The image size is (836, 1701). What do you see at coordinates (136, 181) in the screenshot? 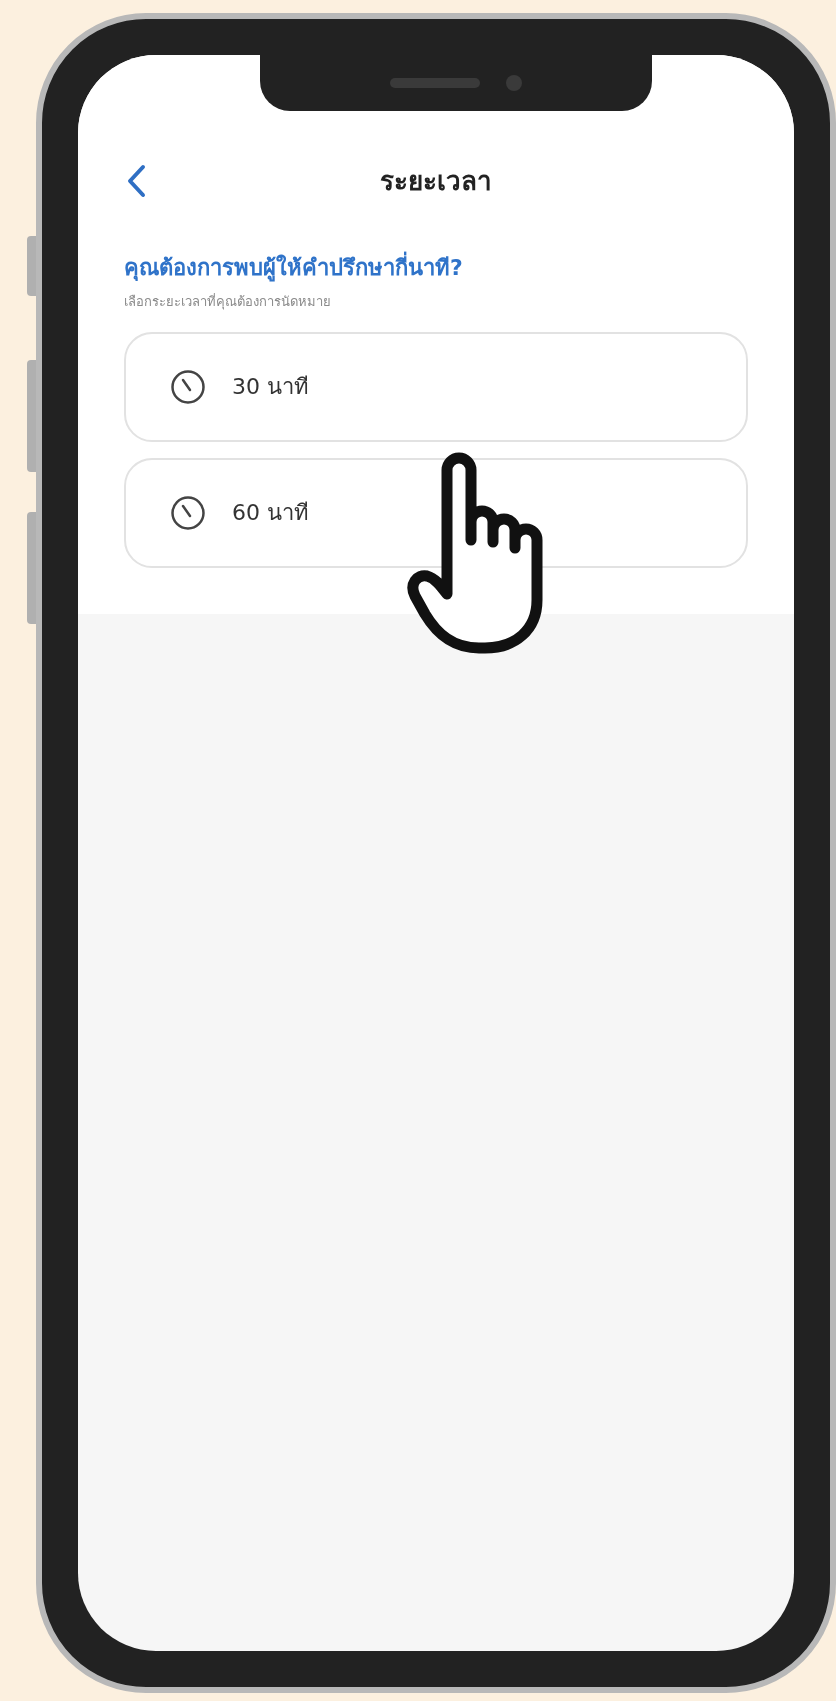
I see `back-chevron-icon` at bounding box center [136, 181].